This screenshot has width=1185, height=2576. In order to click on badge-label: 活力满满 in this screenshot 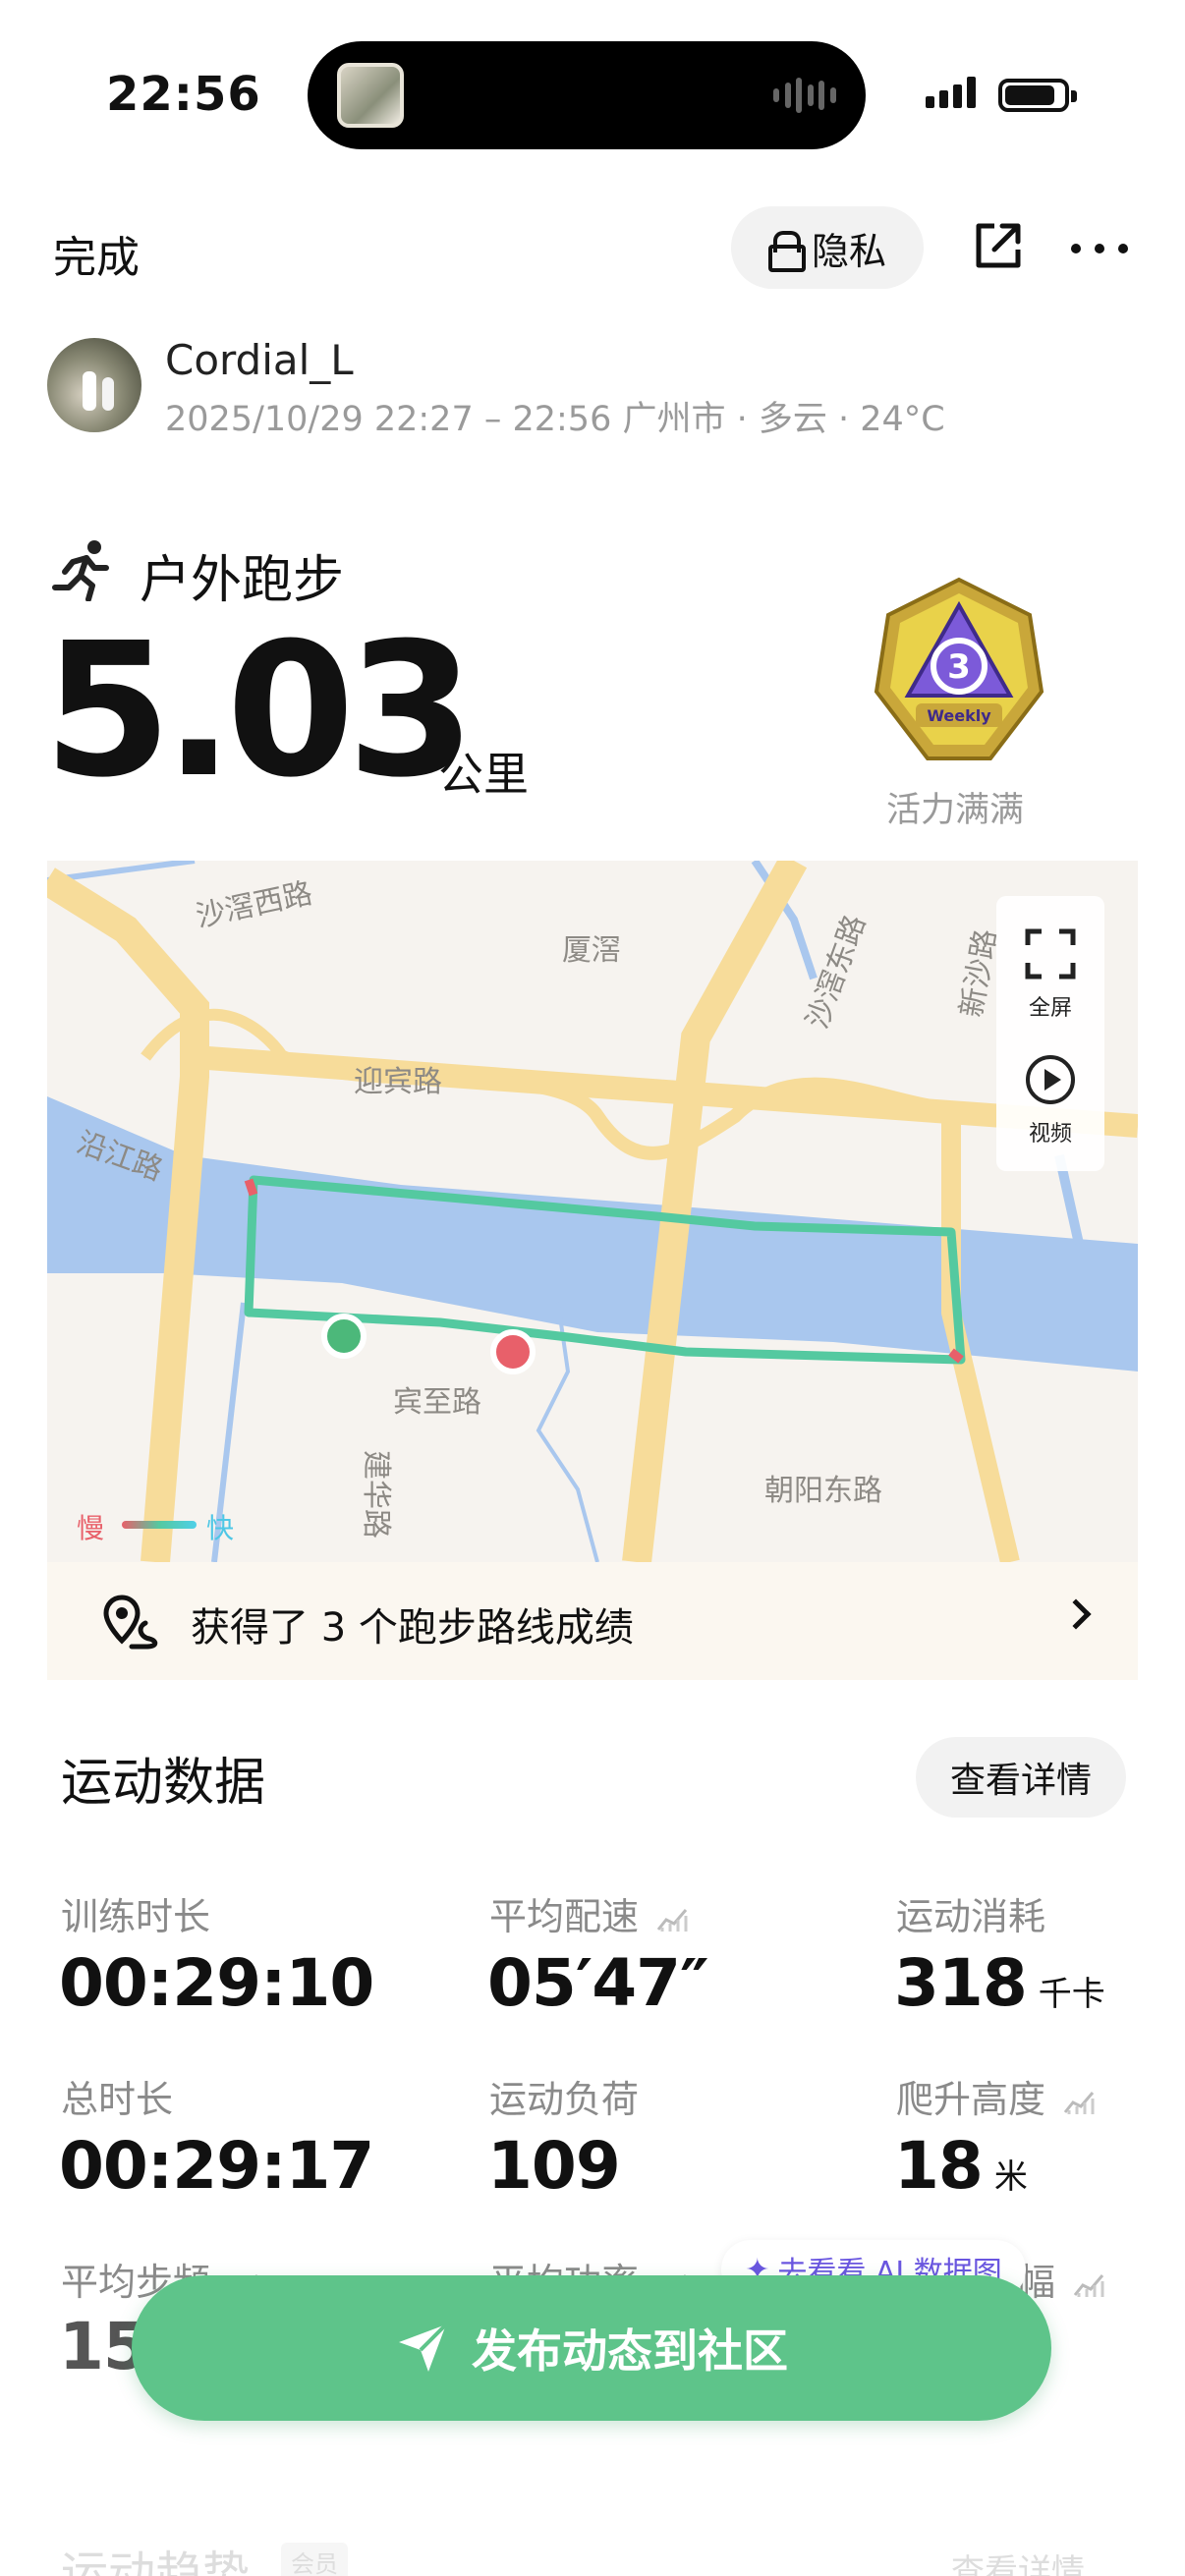, I will do `click(956, 810)`.